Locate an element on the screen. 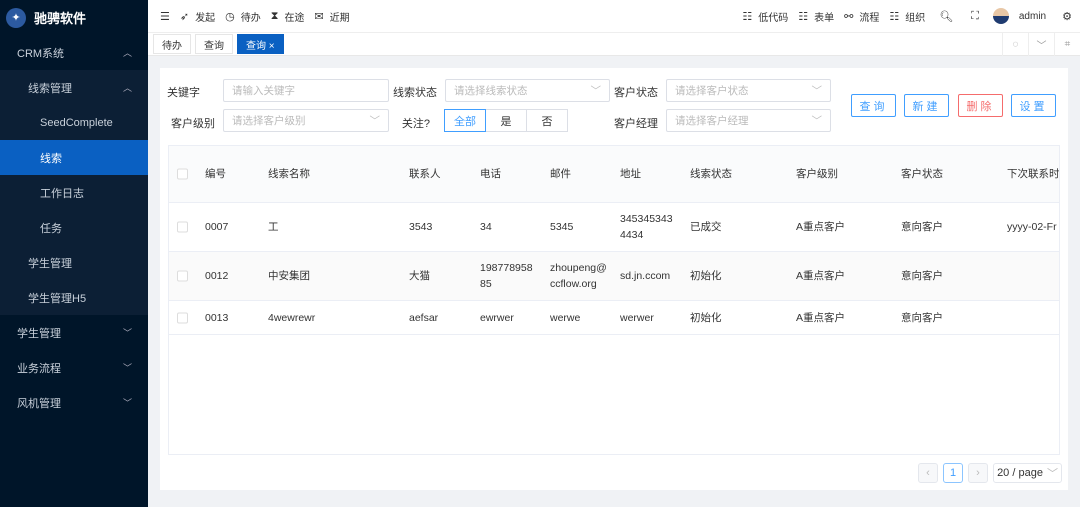  follow-label: 关注? is located at coordinates (415, 124).